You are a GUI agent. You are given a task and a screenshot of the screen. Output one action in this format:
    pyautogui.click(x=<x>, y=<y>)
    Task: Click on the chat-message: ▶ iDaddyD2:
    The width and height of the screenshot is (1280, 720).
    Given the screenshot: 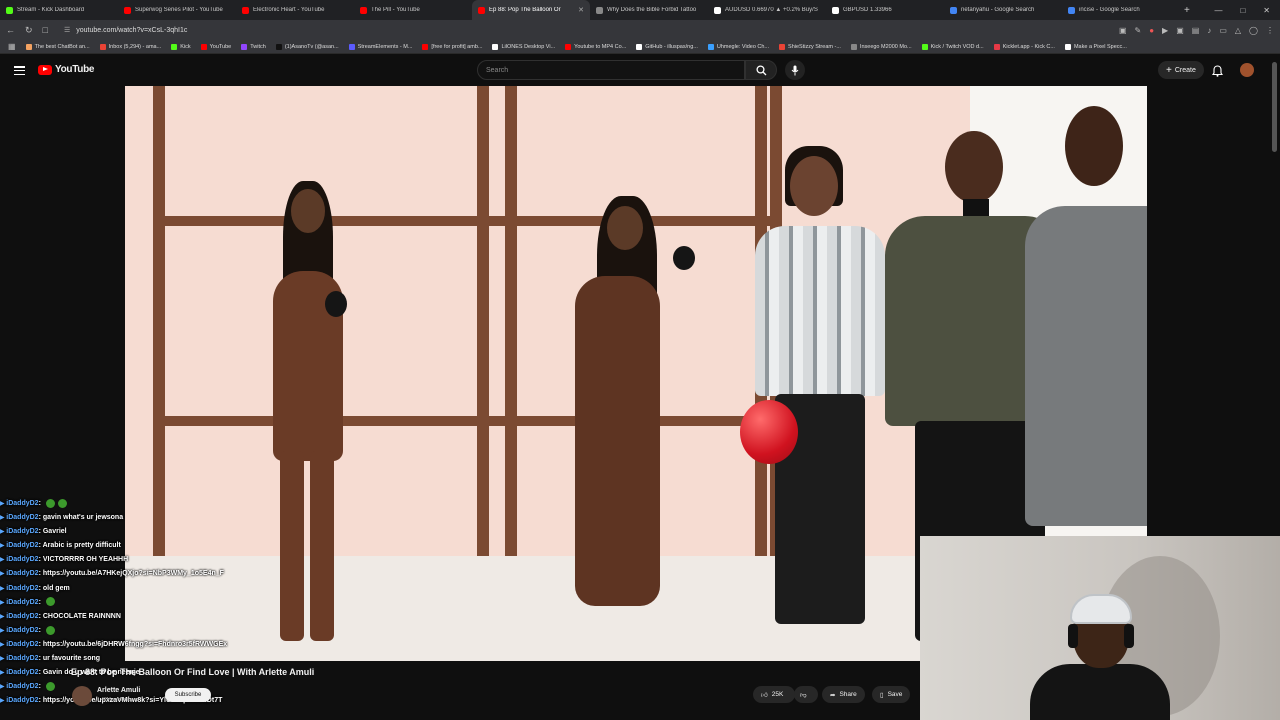 What is the action you would take?
    pyautogui.click(x=130, y=603)
    